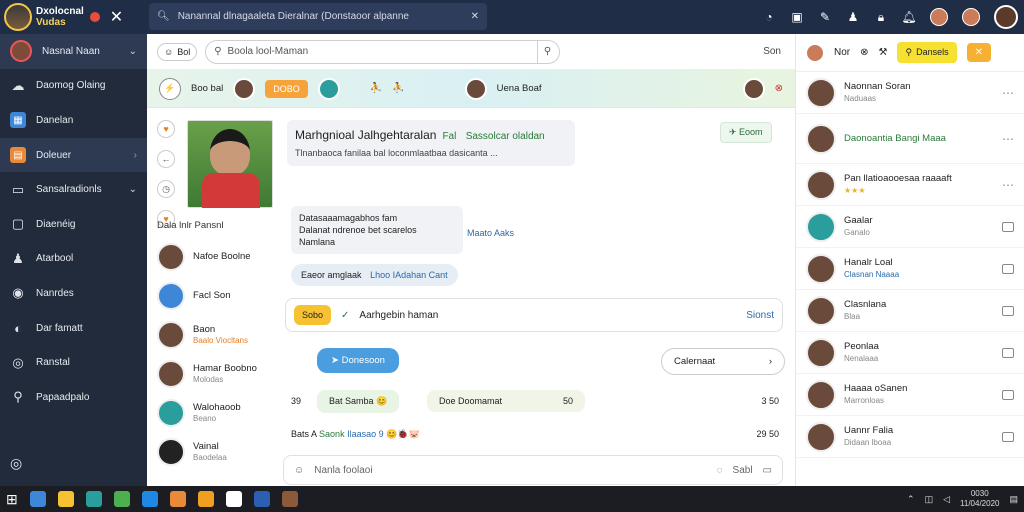 This screenshot has width=1024, height=512. What do you see at coordinates (358, 360) in the screenshot?
I see `primary-button: ➤ Donesoon` at bounding box center [358, 360].